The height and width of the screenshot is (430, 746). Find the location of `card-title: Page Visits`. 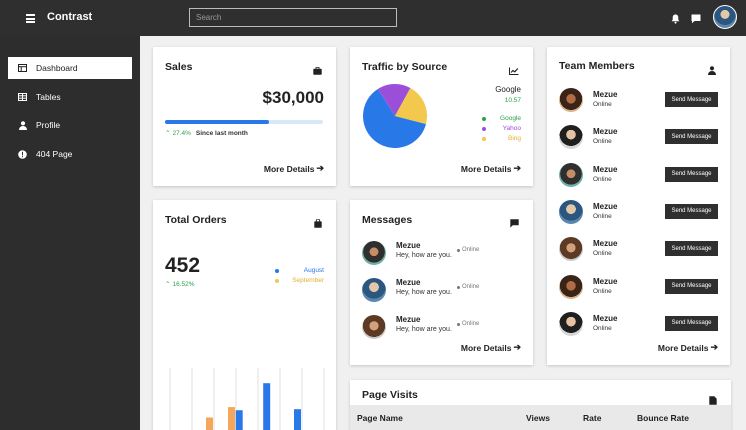

card-title: Page Visits is located at coordinates (390, 395).